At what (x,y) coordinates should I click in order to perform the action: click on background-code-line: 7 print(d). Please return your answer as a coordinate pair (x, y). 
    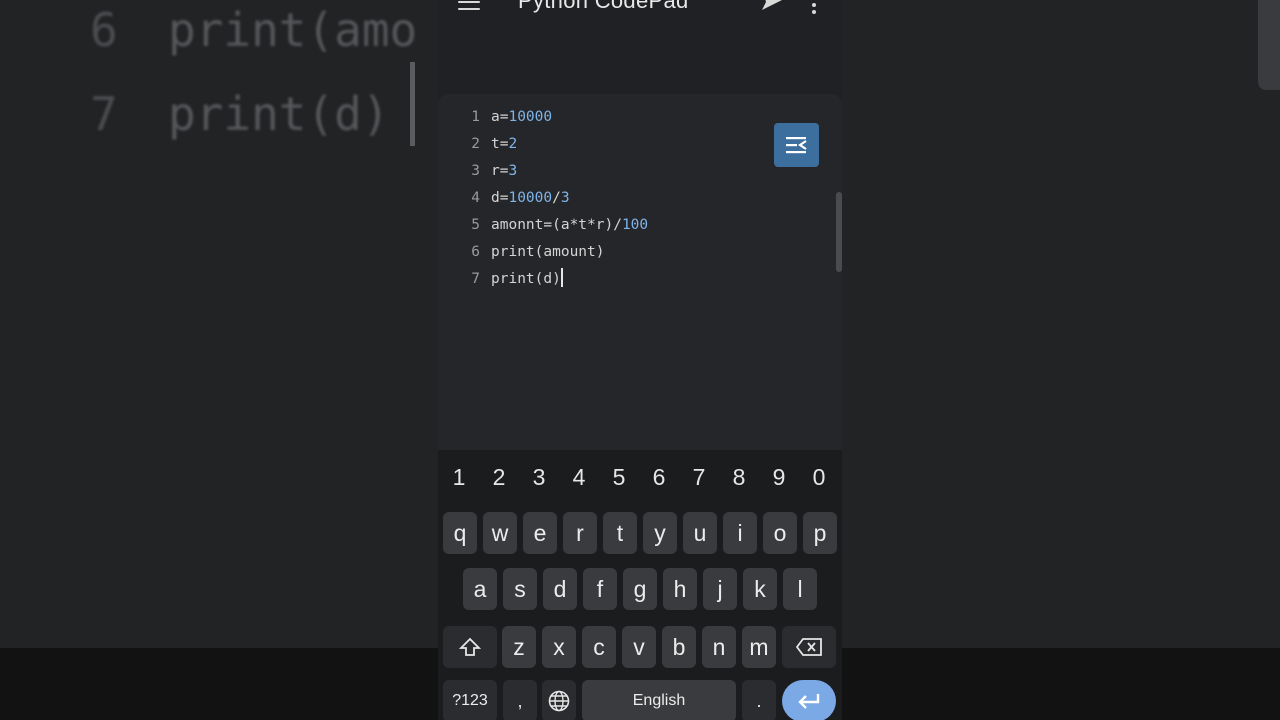
    Looking at the image, I should click on (253, 114).